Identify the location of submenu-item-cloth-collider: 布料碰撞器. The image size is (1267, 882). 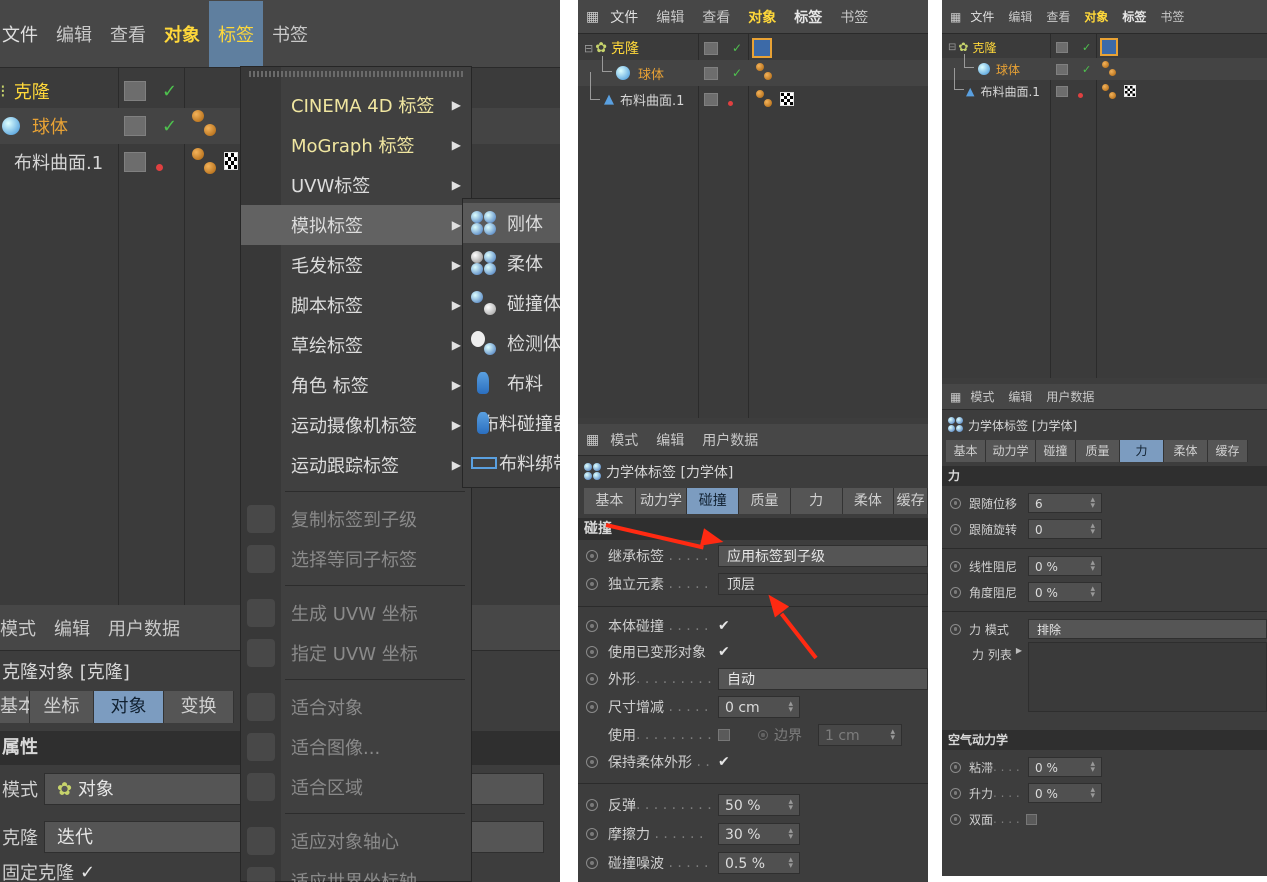
(511, 423).